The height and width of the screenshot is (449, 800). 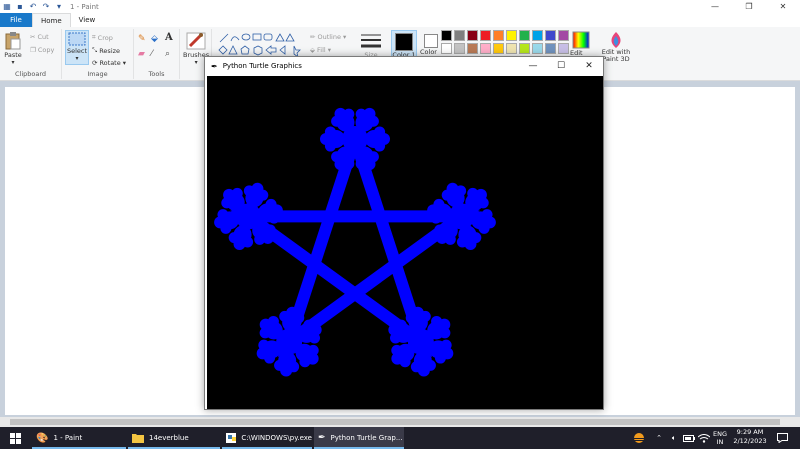 What do you see at coordinates (704, 438) in the screenshot?
I see `wifi-icon` at bounding box center [704, 438].